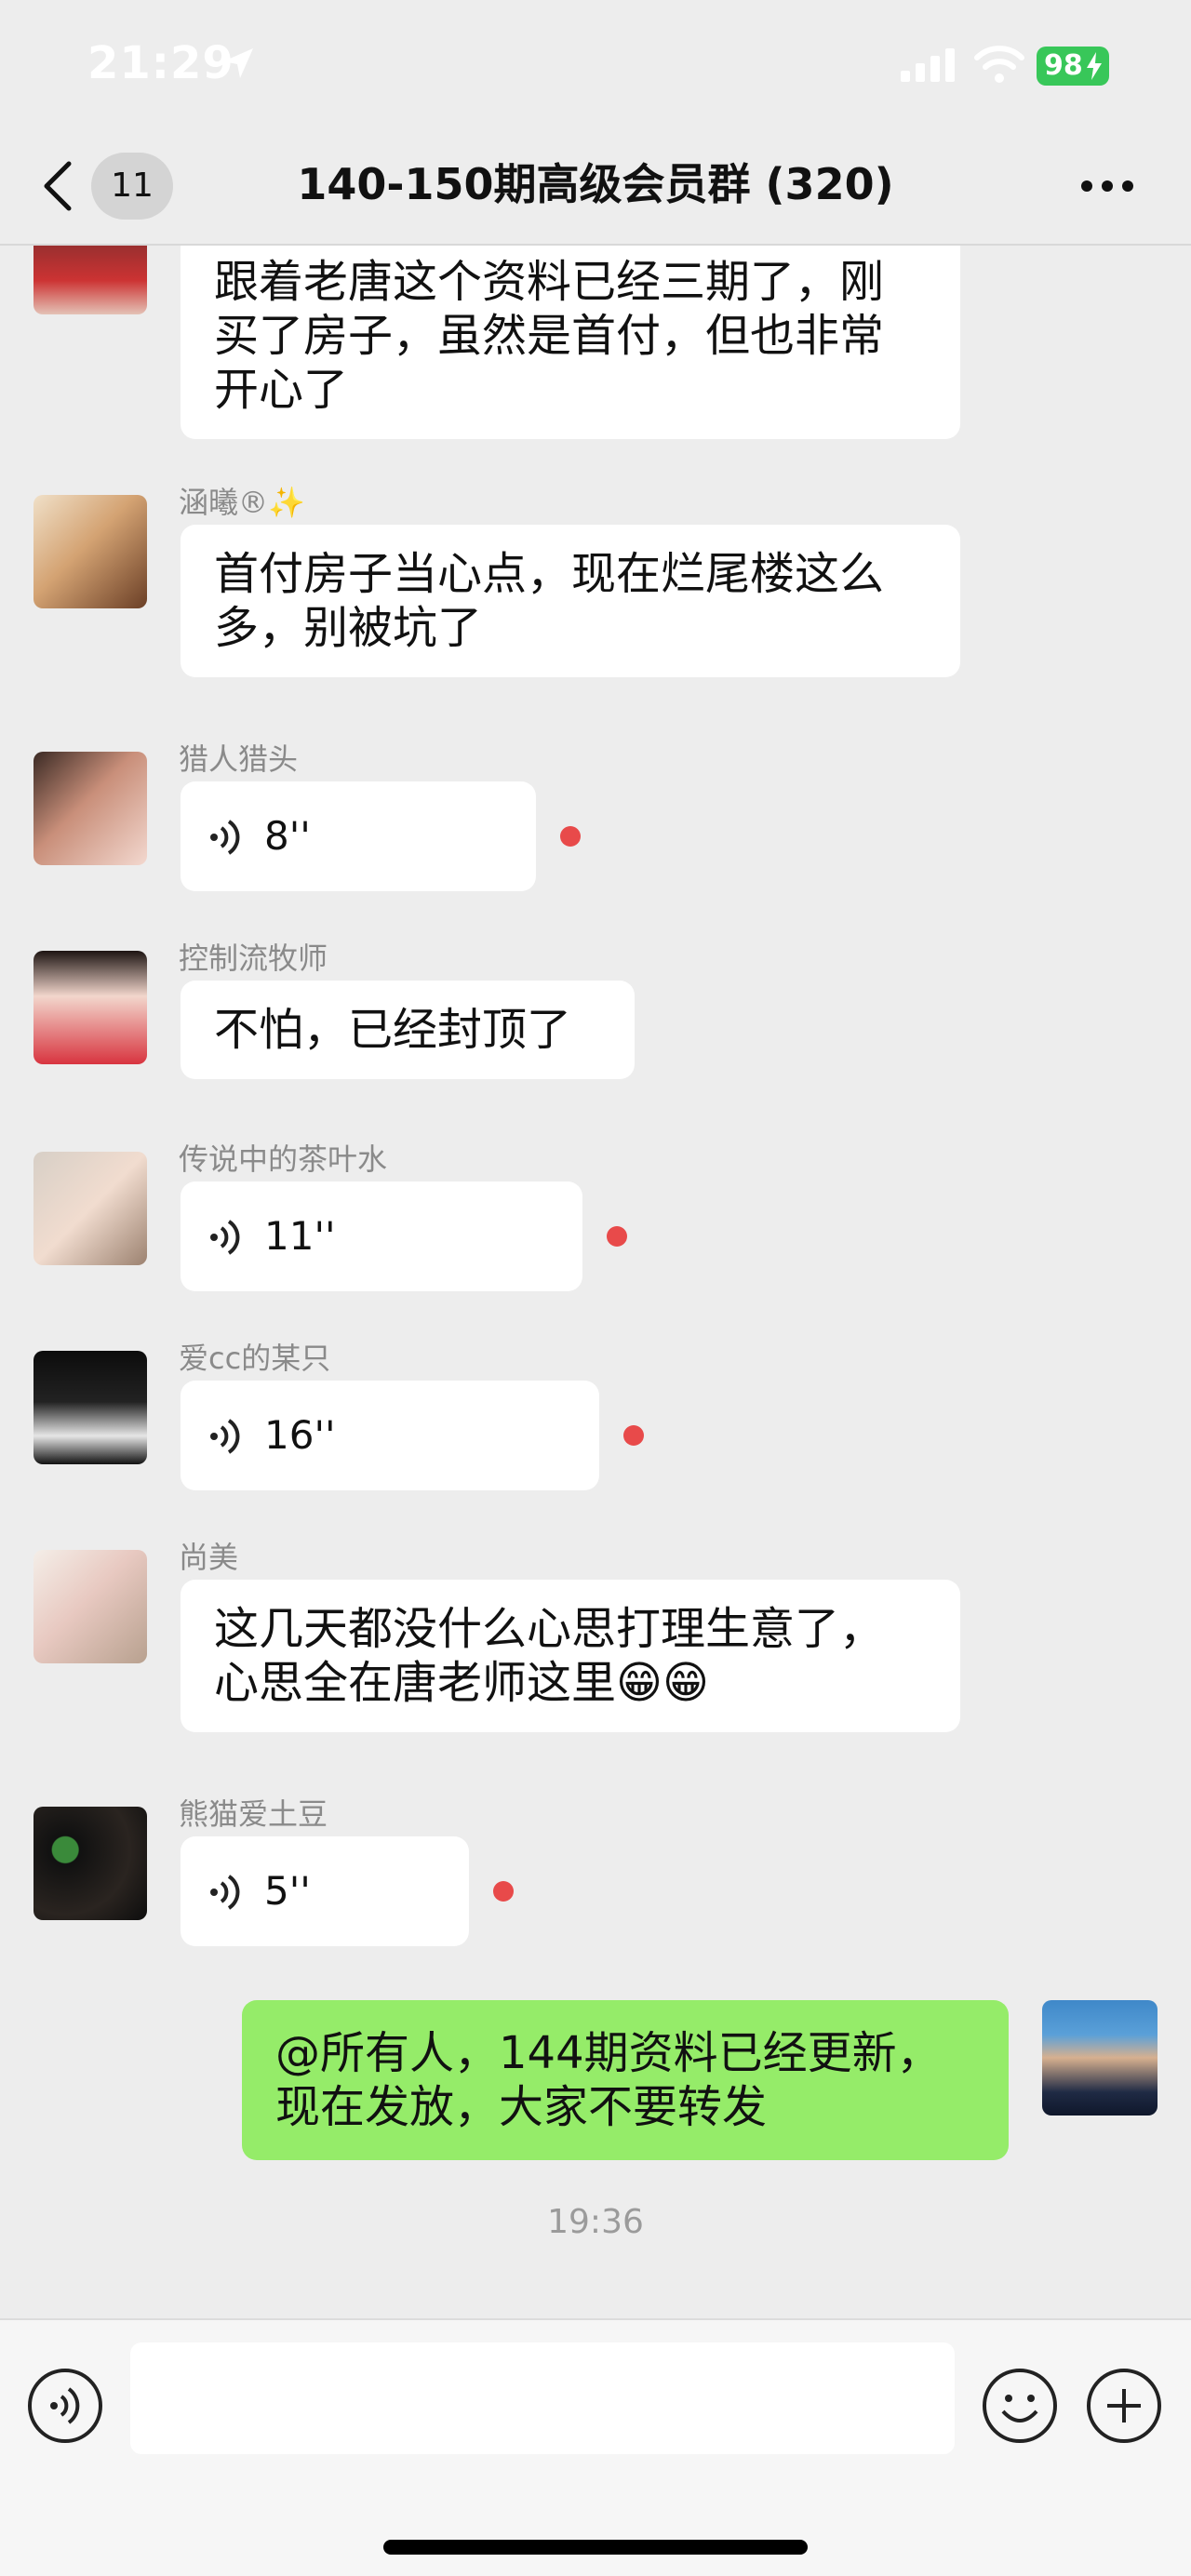 The width and height of the screenshot is (1191, 2576). What do you see at coordinates (393, 1030) in the screenshot?
I see `message-text-line: 不怕，已经封顶了` at bounding box center [393, 1030].